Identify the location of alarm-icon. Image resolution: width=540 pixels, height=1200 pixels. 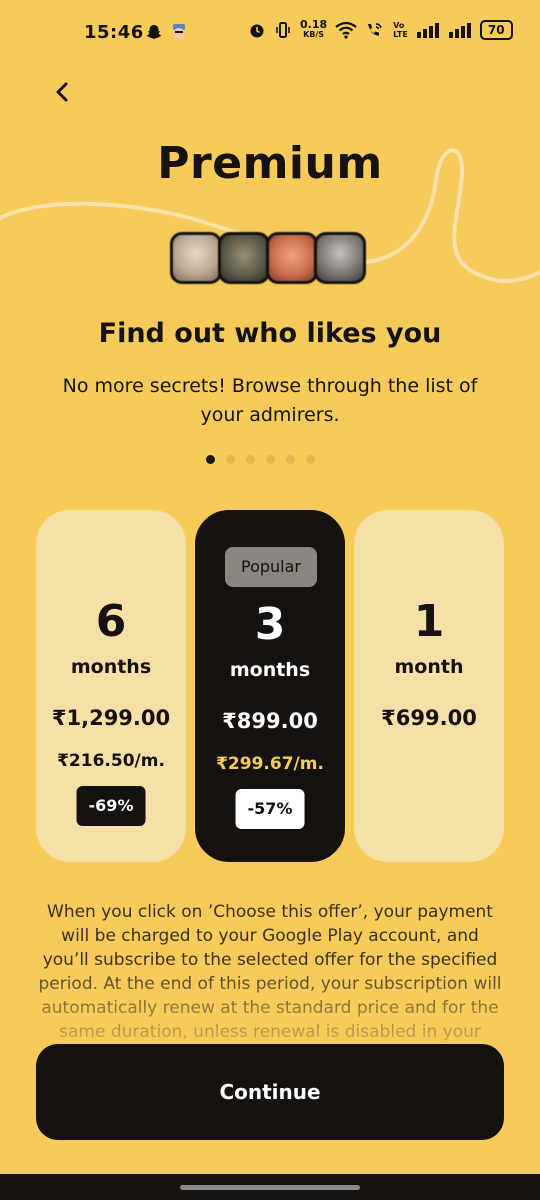
(257, 31).